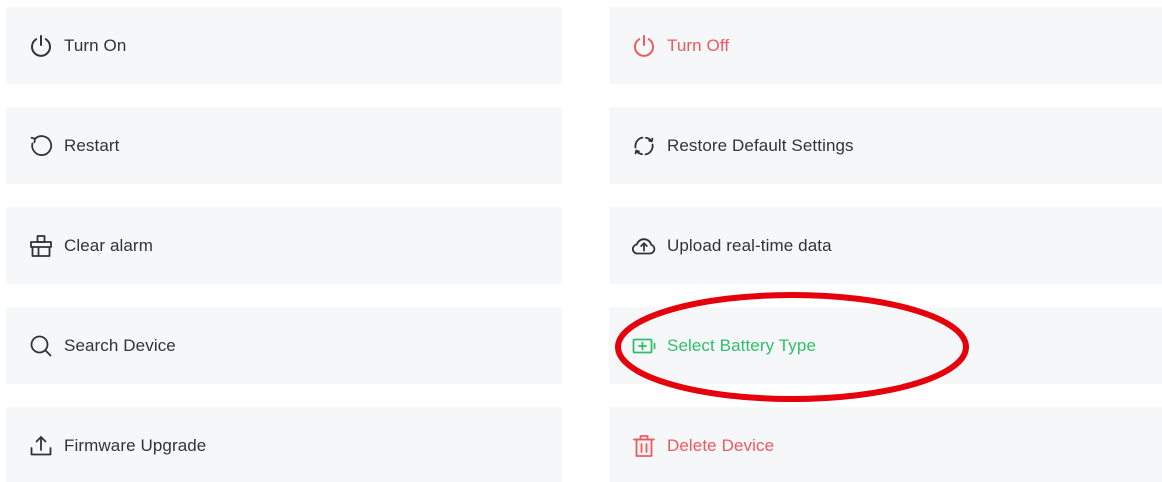 The image size is (1162, 482). What do you see at coordinates (885, 245) in the screenshot?
I see `upload-real-time-data-button: Upload real-time data` at bounding box center [885, 245].